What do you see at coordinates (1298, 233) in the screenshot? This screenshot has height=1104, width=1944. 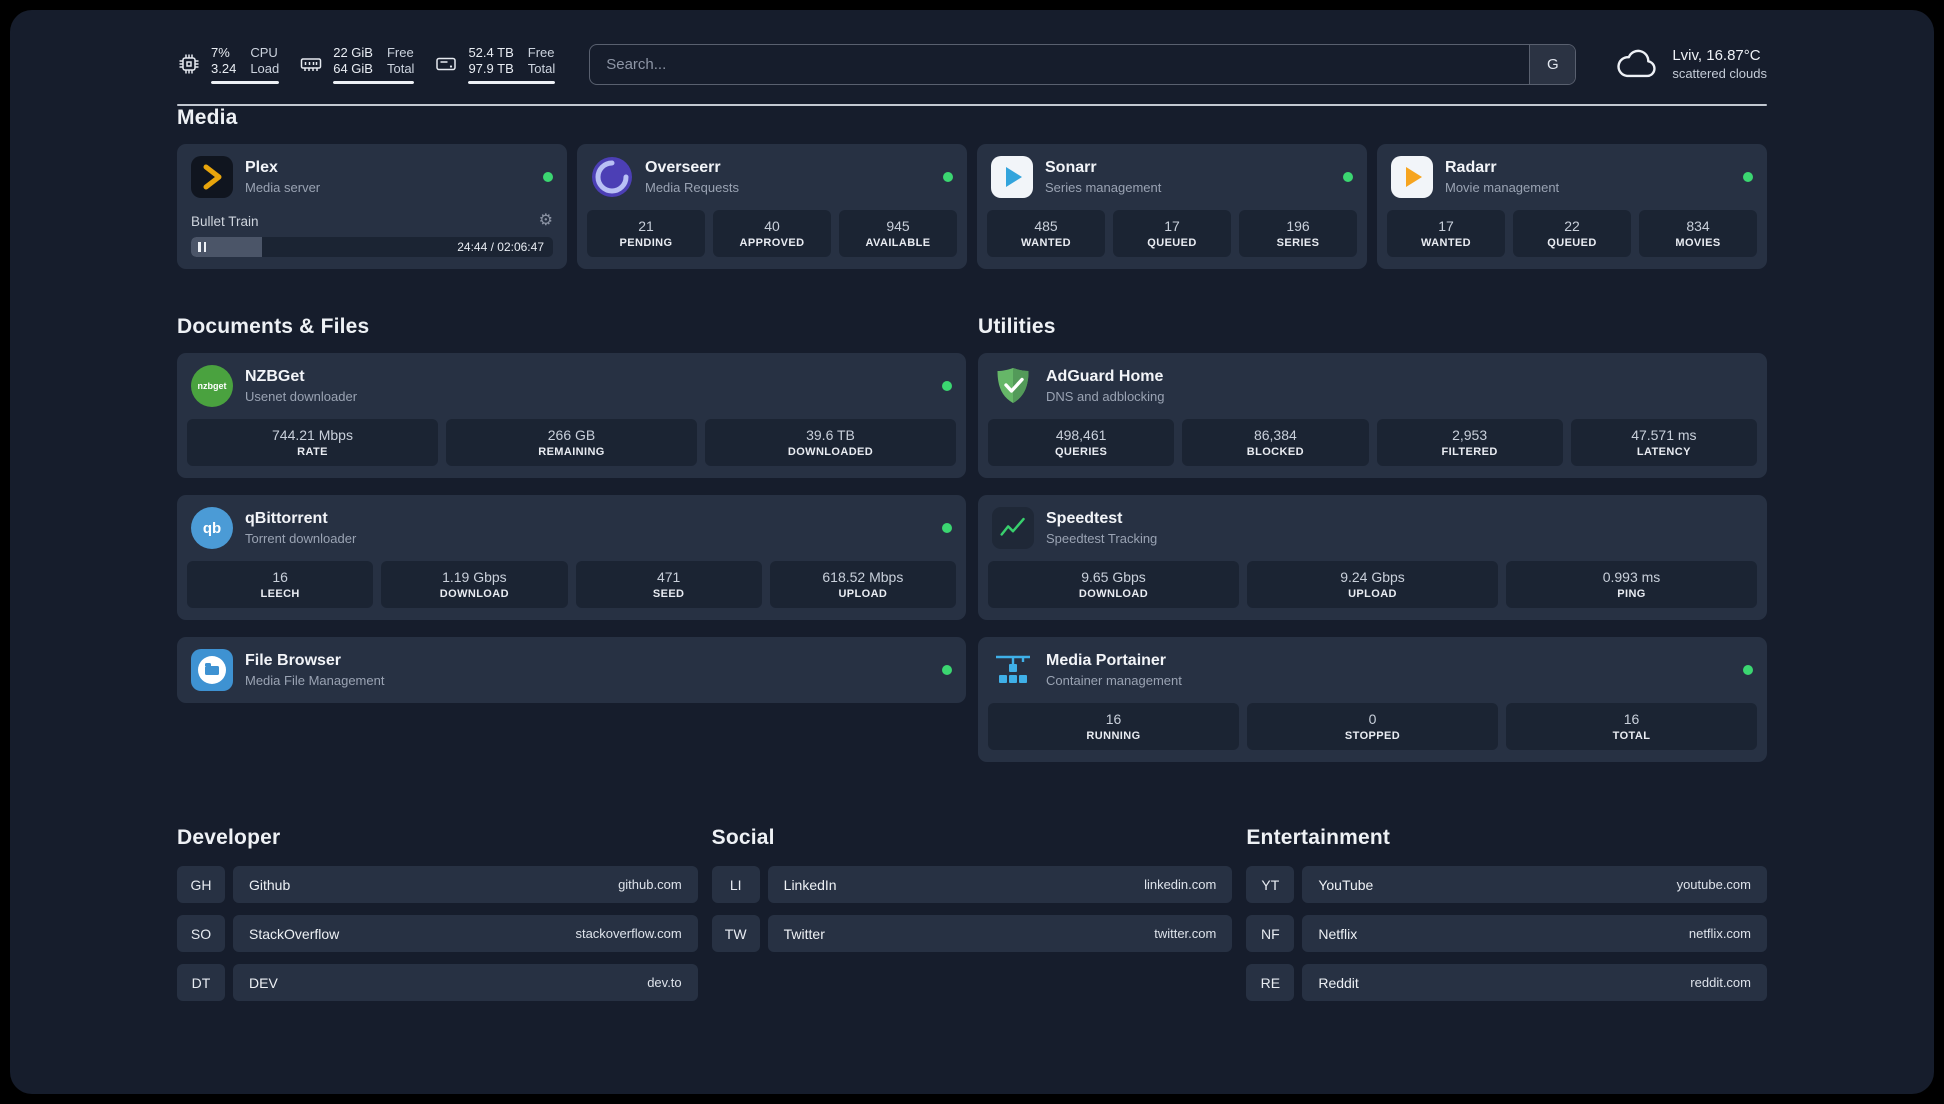 I see `stat-series: 196 SERIES` at bounding box center [1298, 233].